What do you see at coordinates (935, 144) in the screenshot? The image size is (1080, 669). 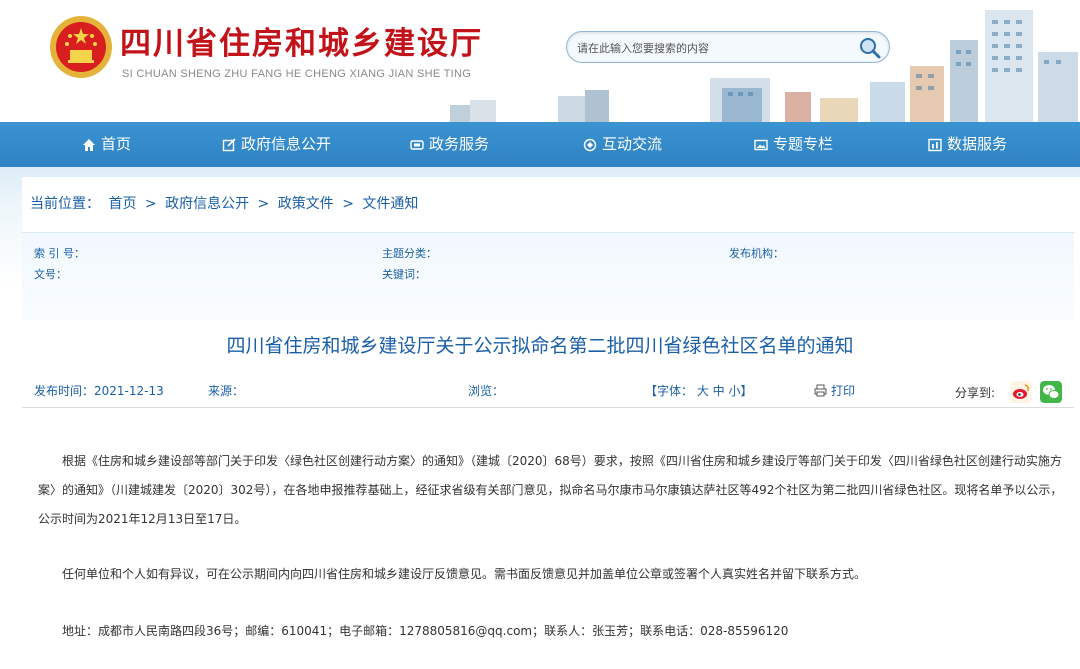 I see `data-icon` at bounding box center [935, 144].